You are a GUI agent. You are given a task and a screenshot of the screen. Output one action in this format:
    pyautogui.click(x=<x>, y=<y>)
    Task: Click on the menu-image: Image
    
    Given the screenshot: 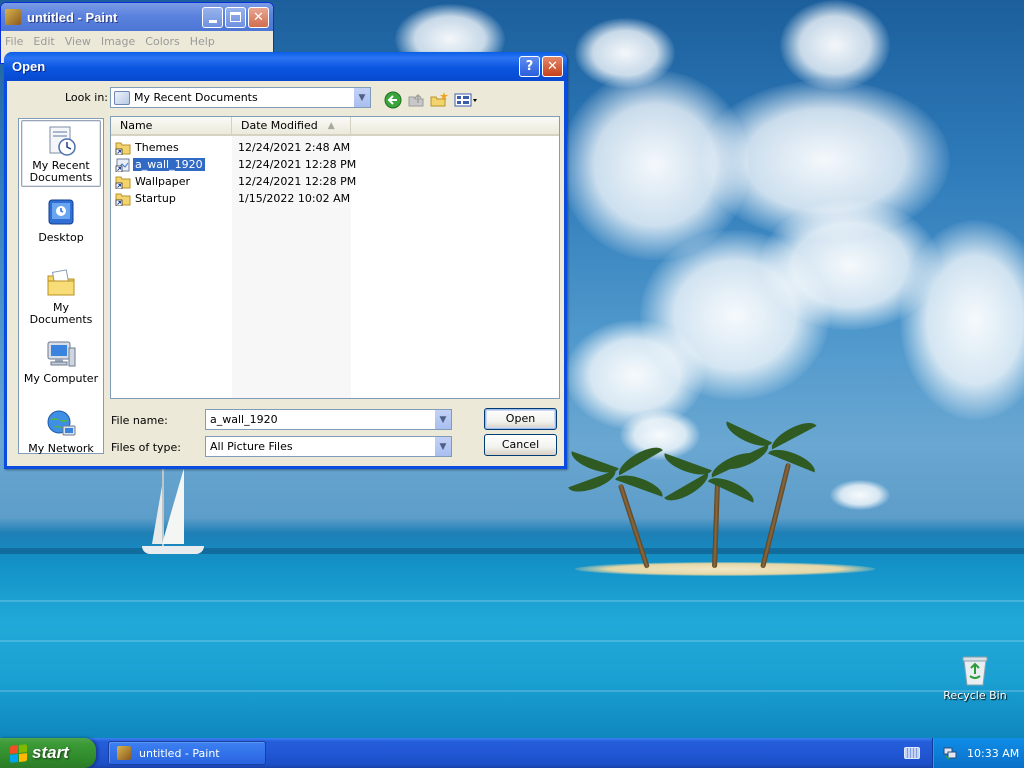 What is the action you would take?
    pyautogui.click(x=118, y=41)
    